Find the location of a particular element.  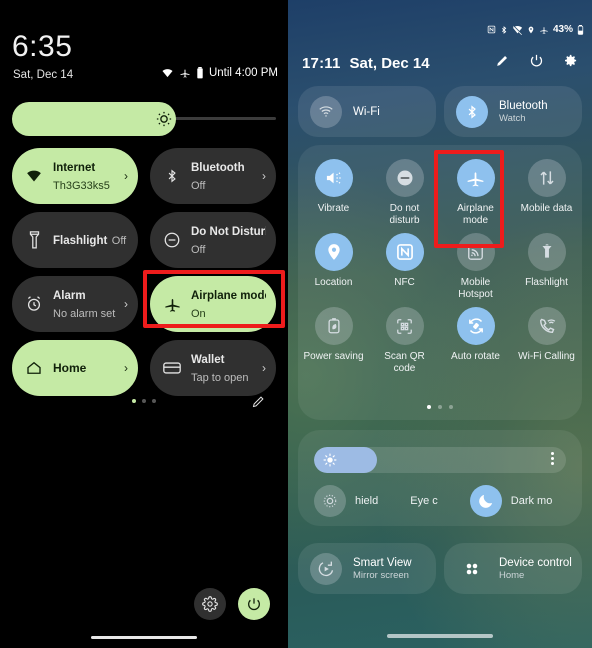

smart-view-icon is located at coordinates (326, 568).